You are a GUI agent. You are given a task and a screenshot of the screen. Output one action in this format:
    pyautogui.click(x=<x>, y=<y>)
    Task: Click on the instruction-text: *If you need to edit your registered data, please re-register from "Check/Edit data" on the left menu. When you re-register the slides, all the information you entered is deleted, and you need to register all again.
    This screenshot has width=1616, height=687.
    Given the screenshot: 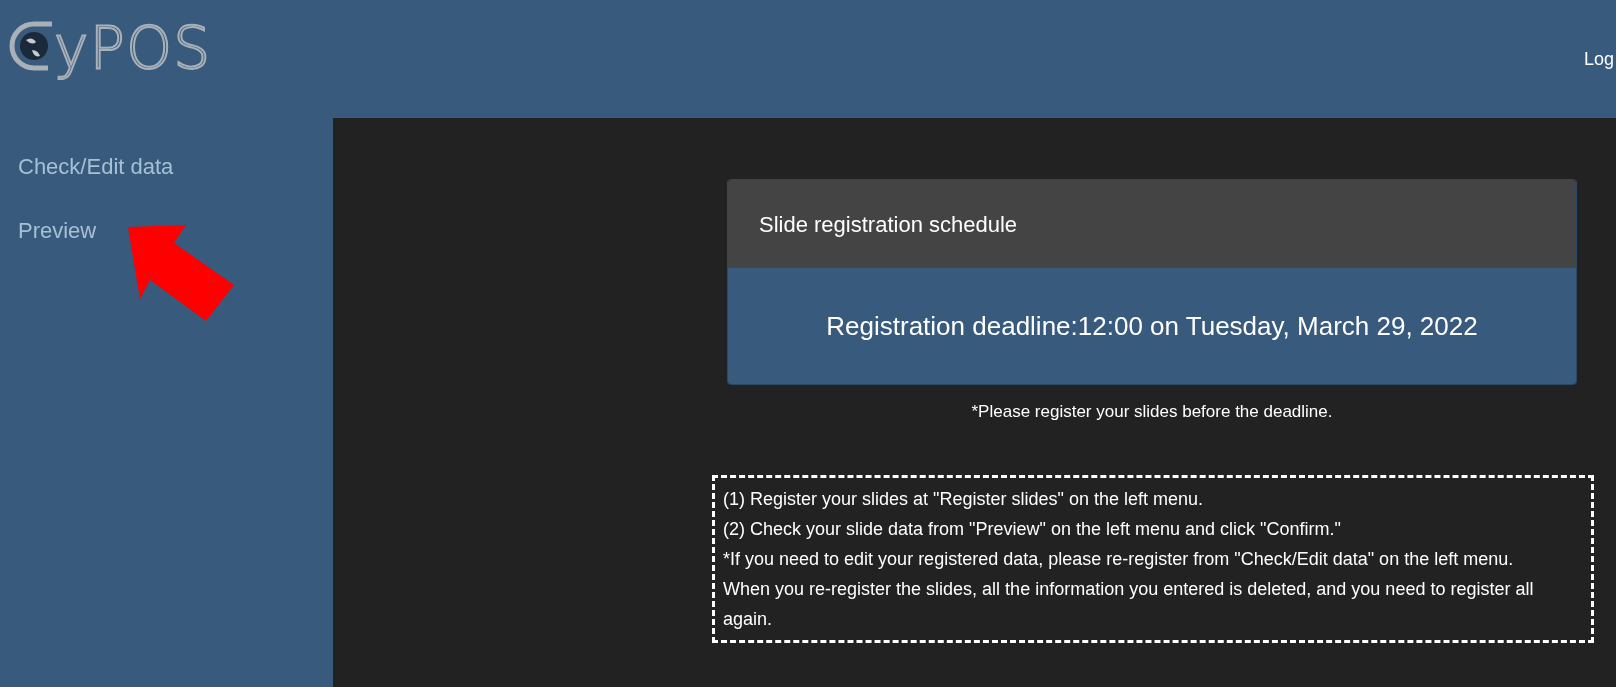 What is the action you would take?
    pyautogui.click(x=1129, y=589)
    